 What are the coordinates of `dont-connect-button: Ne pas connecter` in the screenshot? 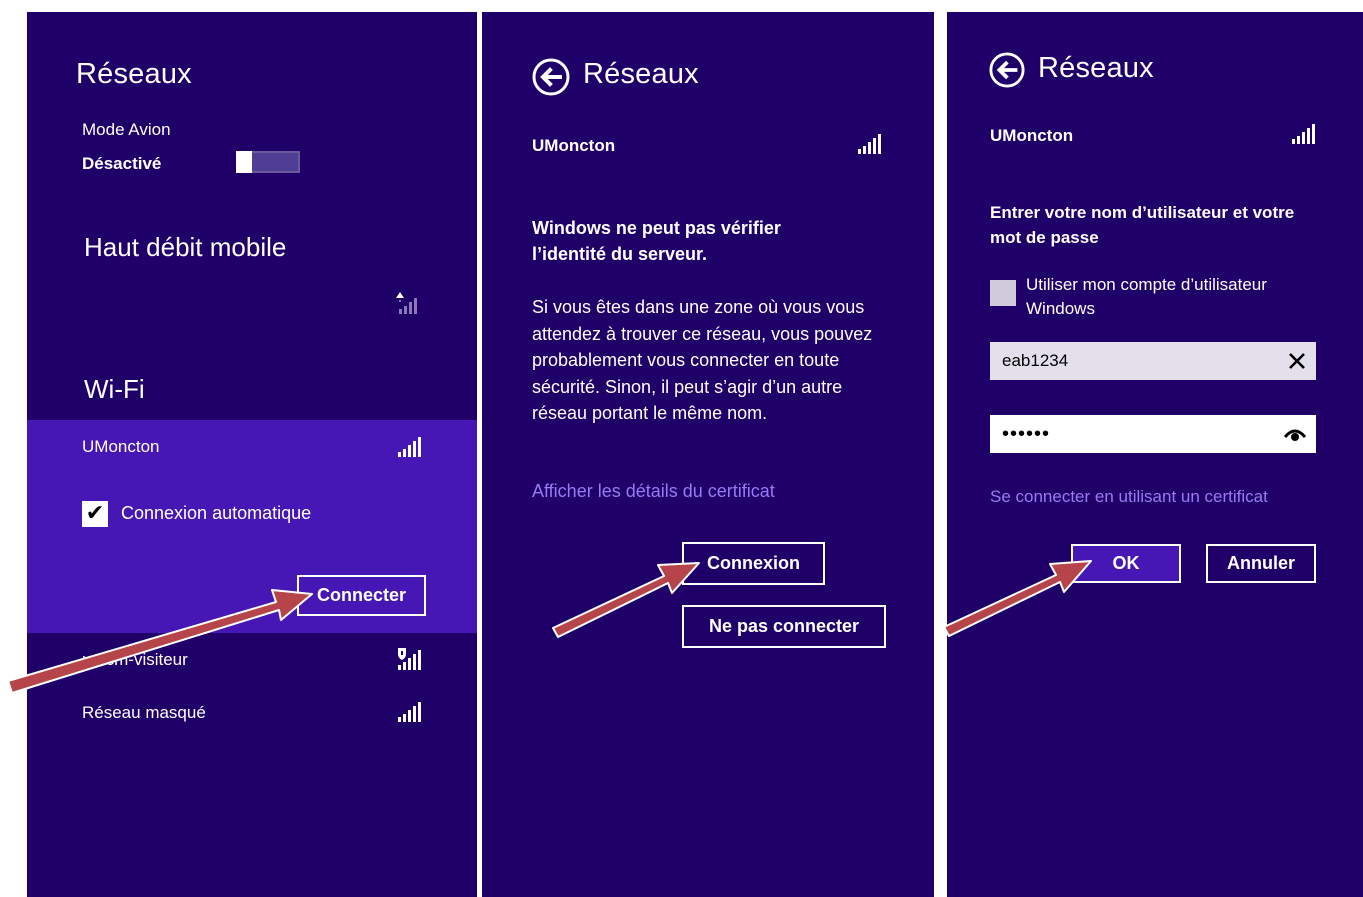 It's located at (784, 626).